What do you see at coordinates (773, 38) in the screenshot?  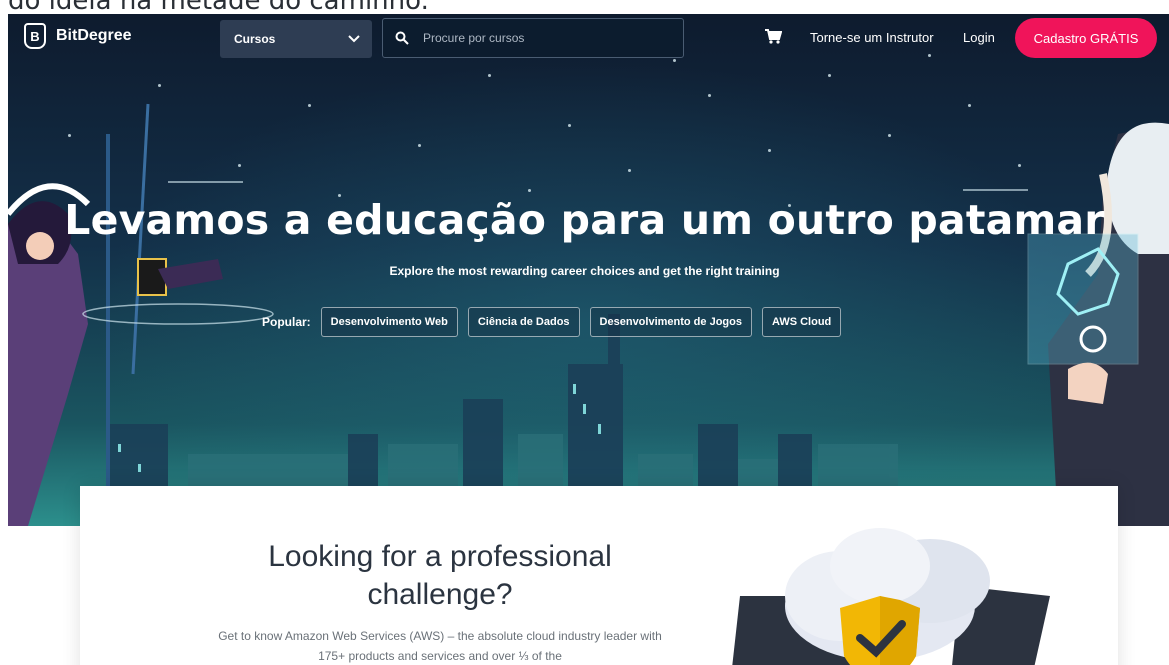 I see `shopping-cart-icon` at bounding box center [773, 38].